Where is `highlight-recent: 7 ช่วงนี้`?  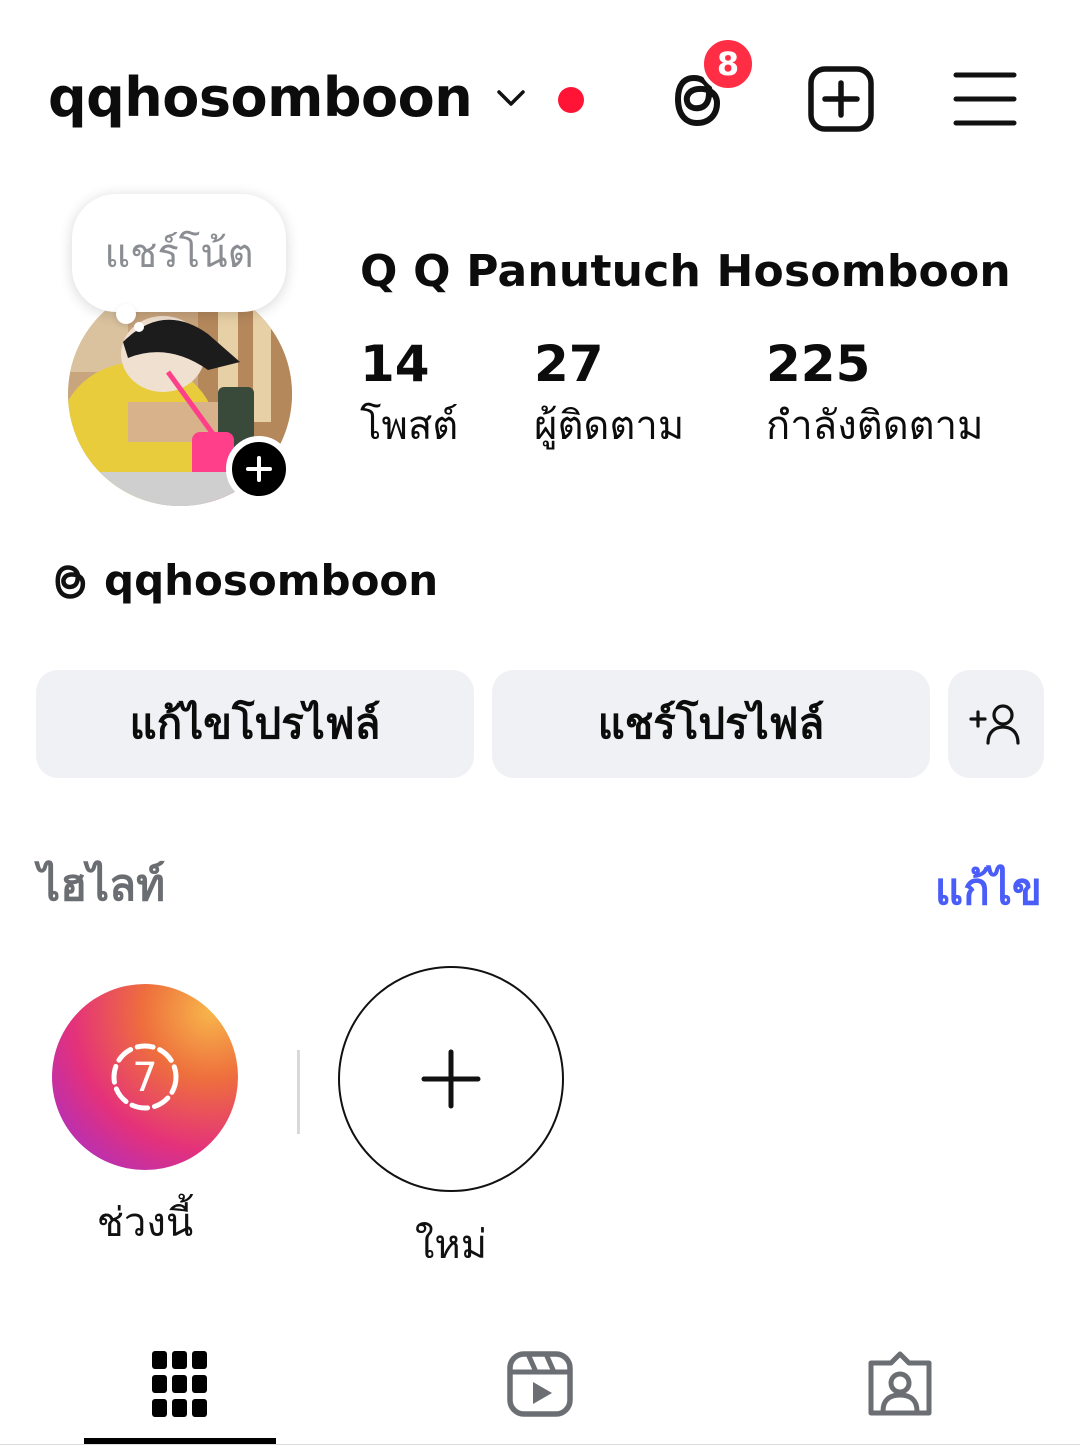 highlight-recent: 7 ช่วงนี้ is located at coordinates (145, 1110).